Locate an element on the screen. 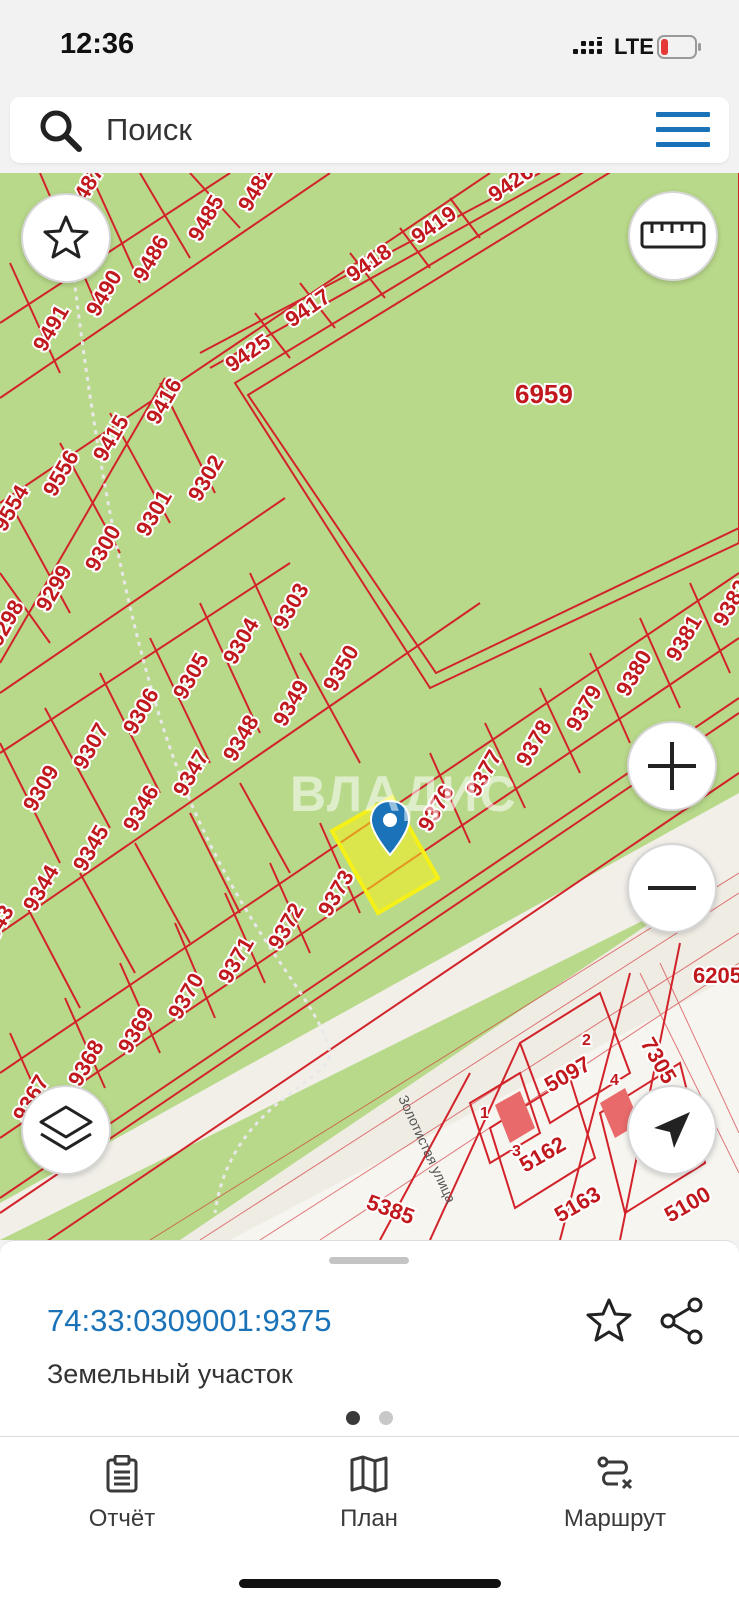  parcel-label: 9554 is located at coordinates (17, 508).